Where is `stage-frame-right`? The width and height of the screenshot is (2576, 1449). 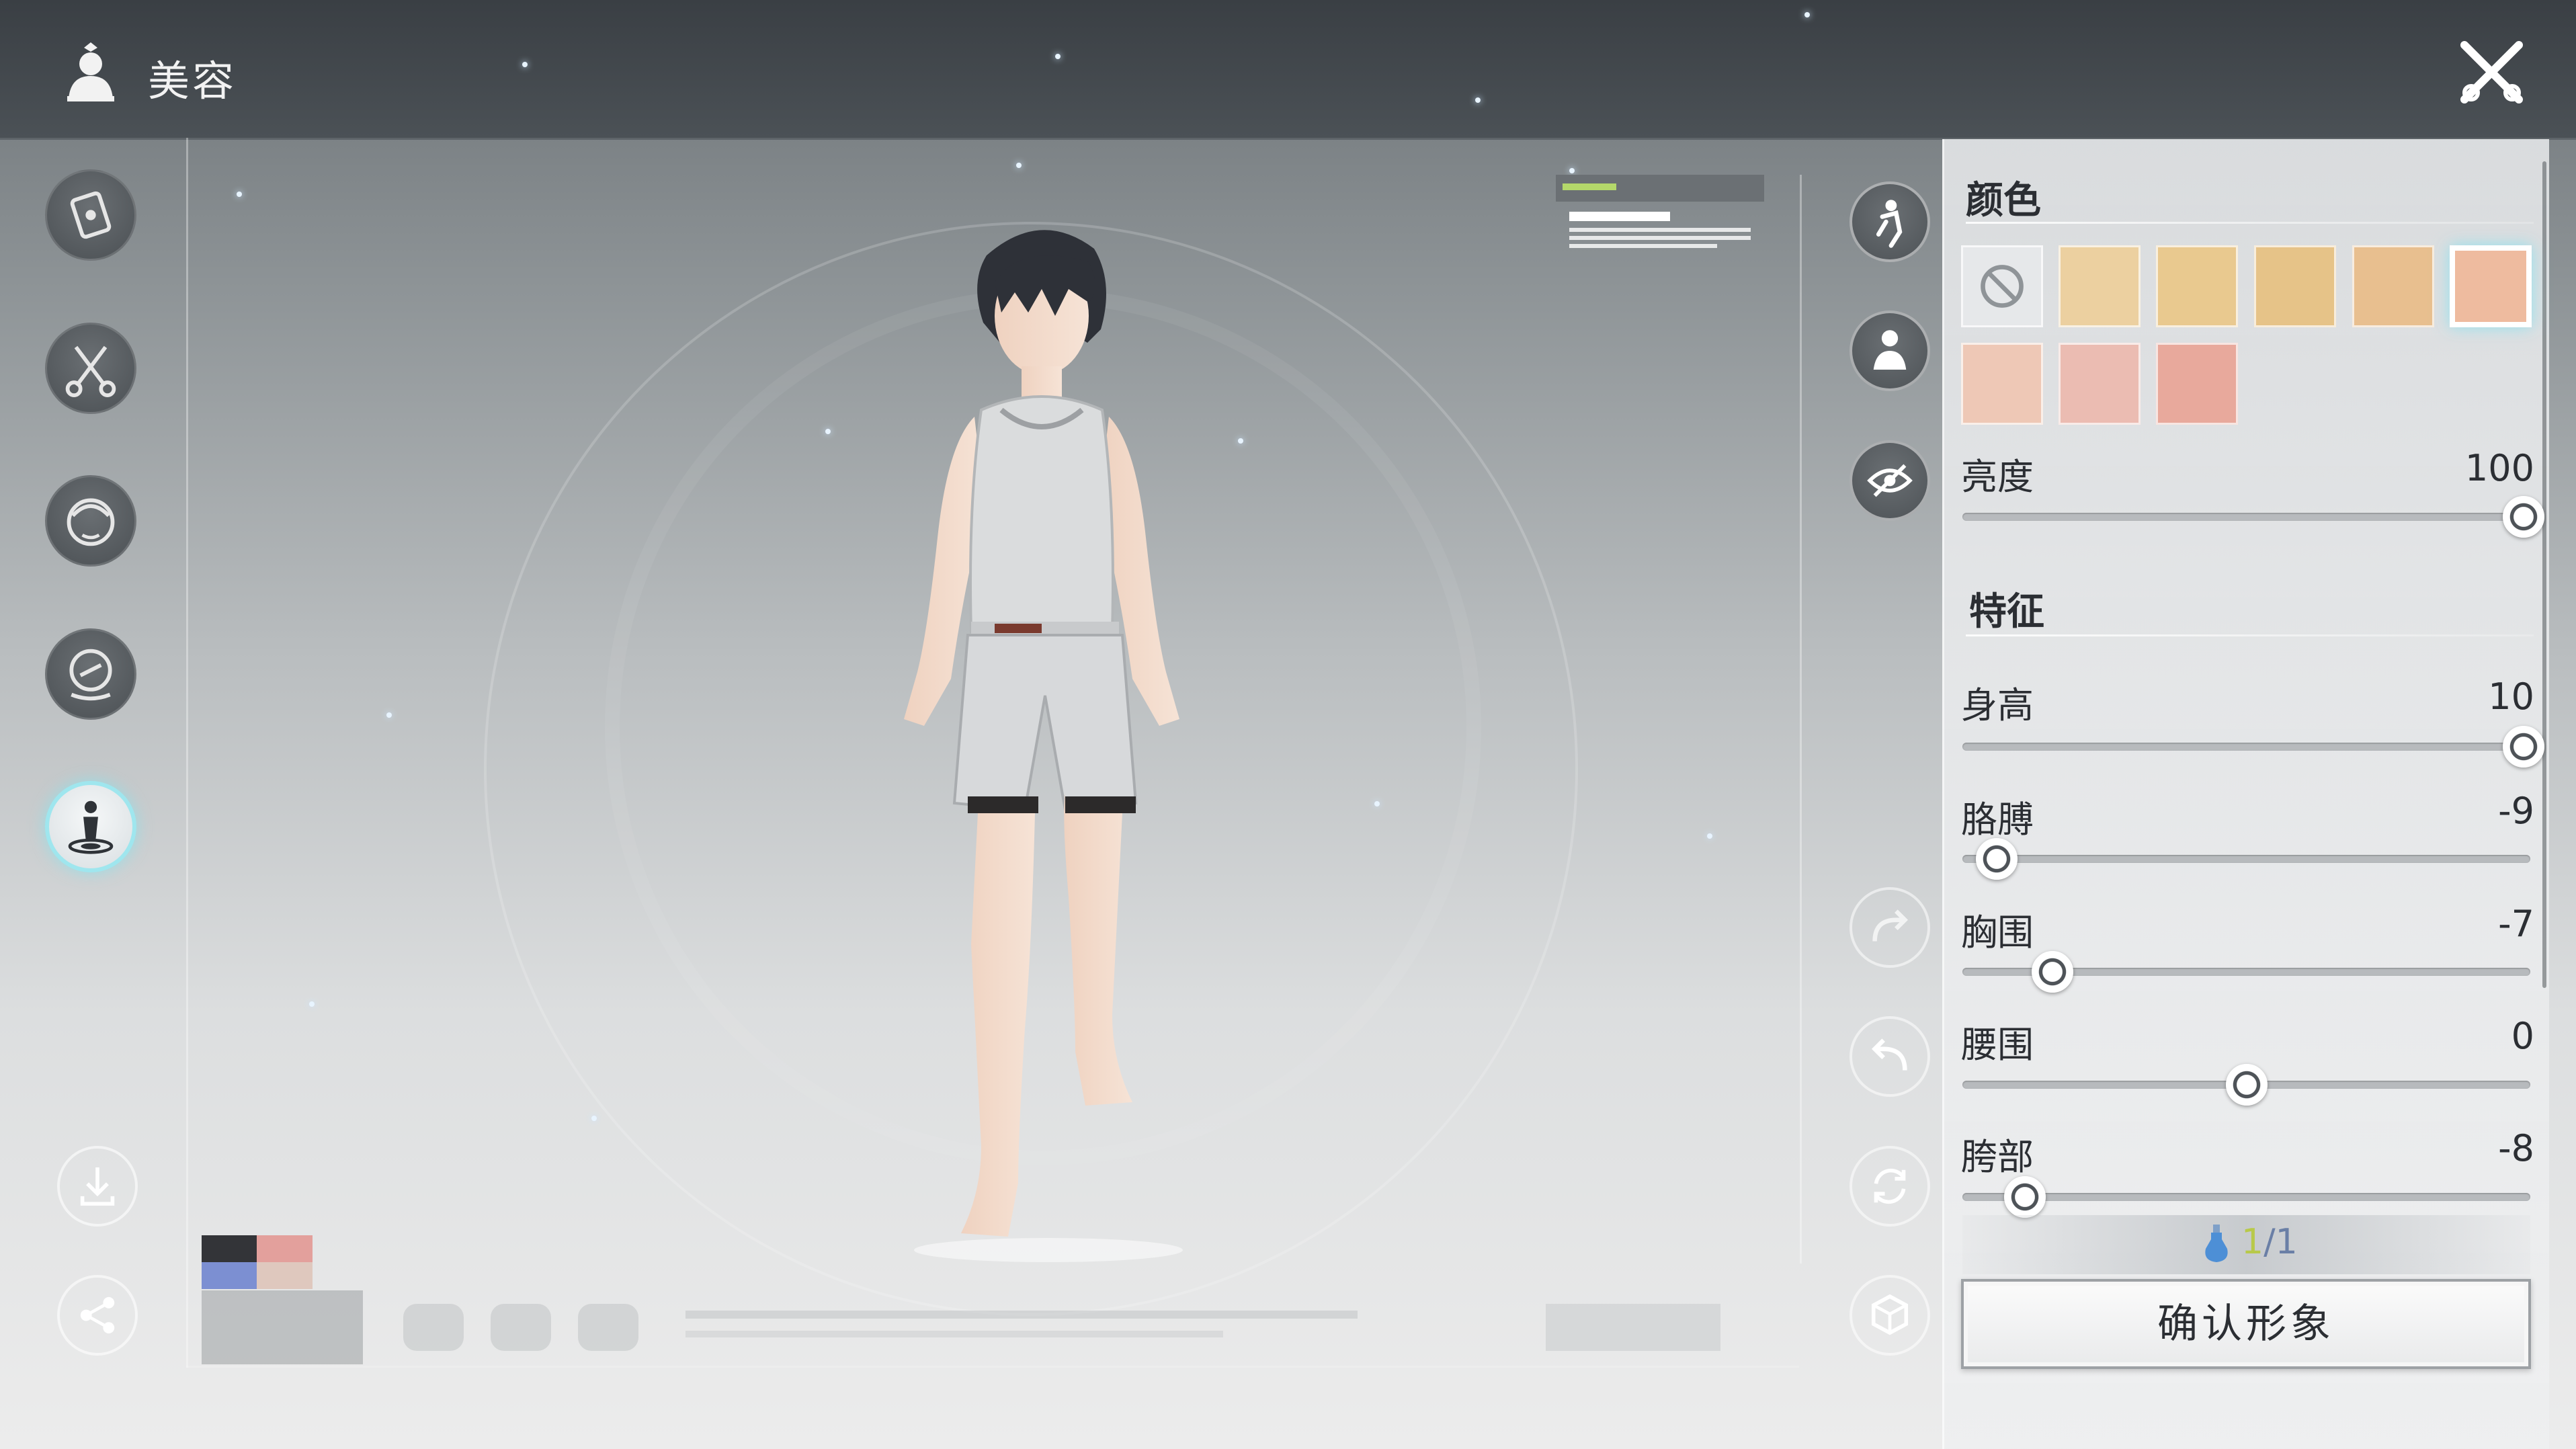 stage-frame-right is located at coordinates (1801, 719).